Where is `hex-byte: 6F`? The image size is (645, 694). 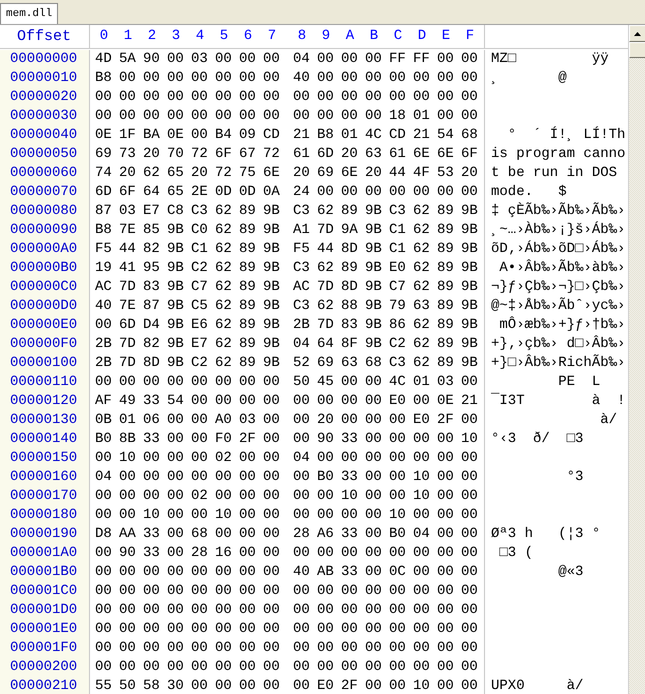 hex-byte: 6F is located at coordinates (224, 154).